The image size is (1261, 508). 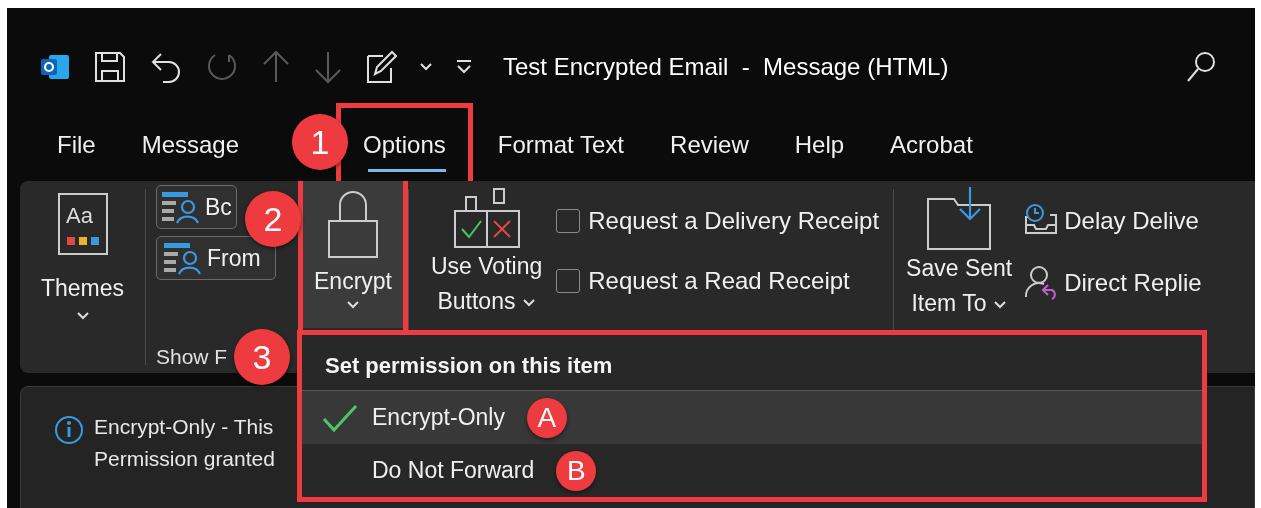 What do you see at coordinates (166, 67) in the screenshot?
I see `undo-icon` at bounding box center [166, 67].